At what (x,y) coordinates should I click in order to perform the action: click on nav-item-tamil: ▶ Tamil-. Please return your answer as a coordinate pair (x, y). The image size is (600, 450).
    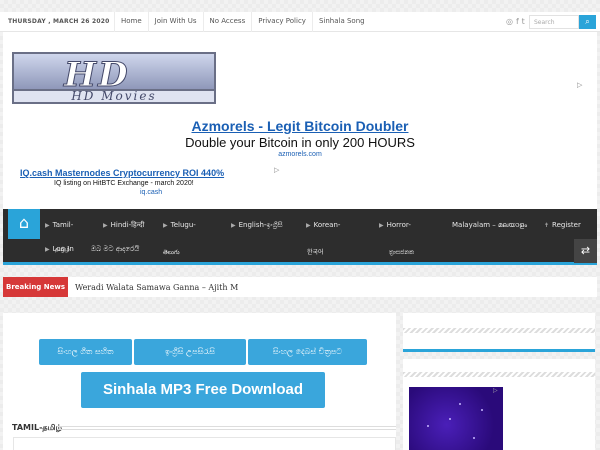
    Looking at the image, I should click on (59, 225).